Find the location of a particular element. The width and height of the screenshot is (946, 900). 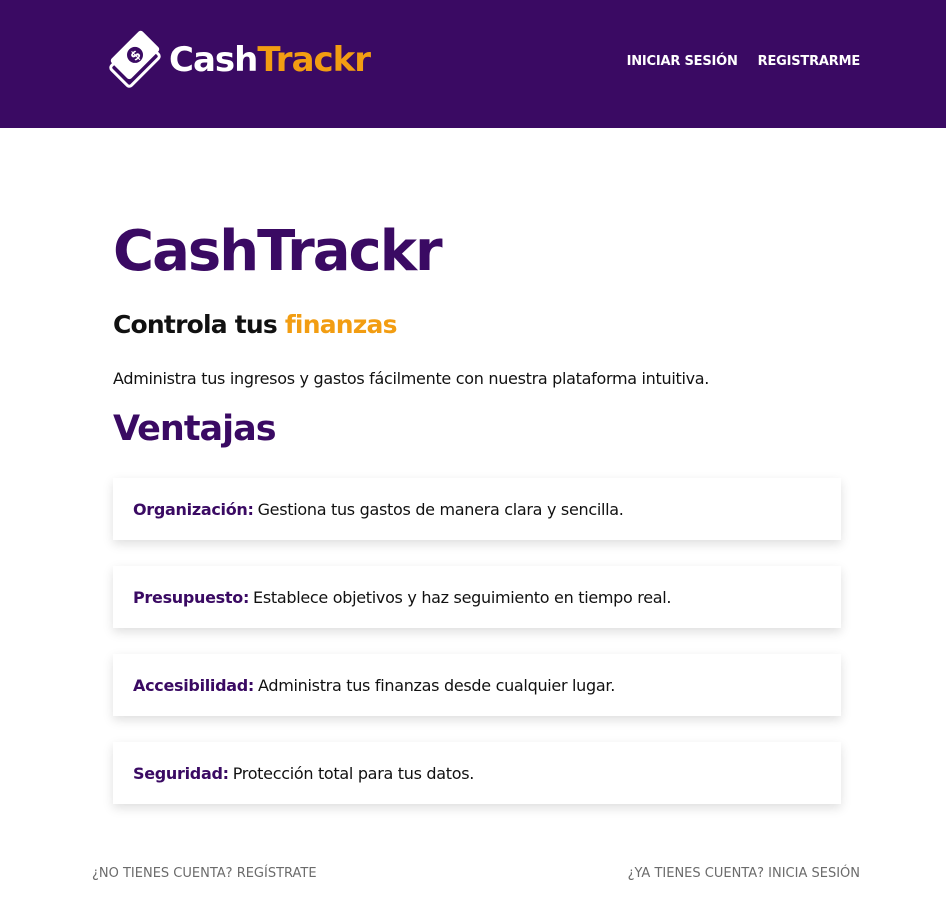

logo: $ CashTrackr is located at coordinates (239, 60).